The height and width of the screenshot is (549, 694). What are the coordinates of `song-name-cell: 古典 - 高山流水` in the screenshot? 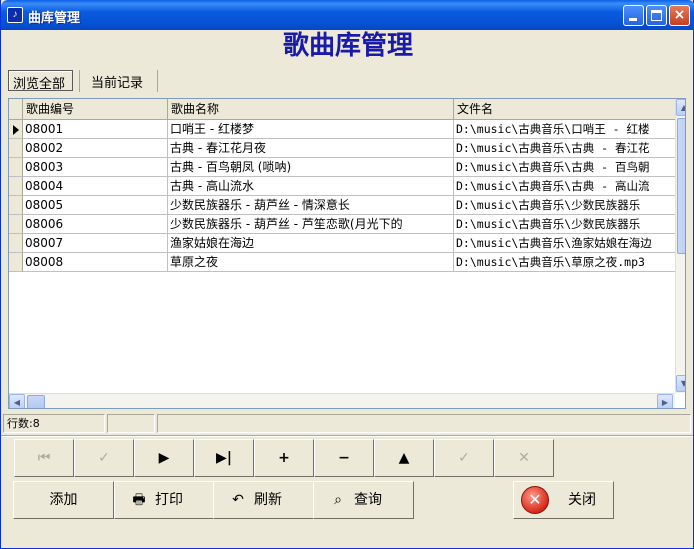 It's located at (311, 186).